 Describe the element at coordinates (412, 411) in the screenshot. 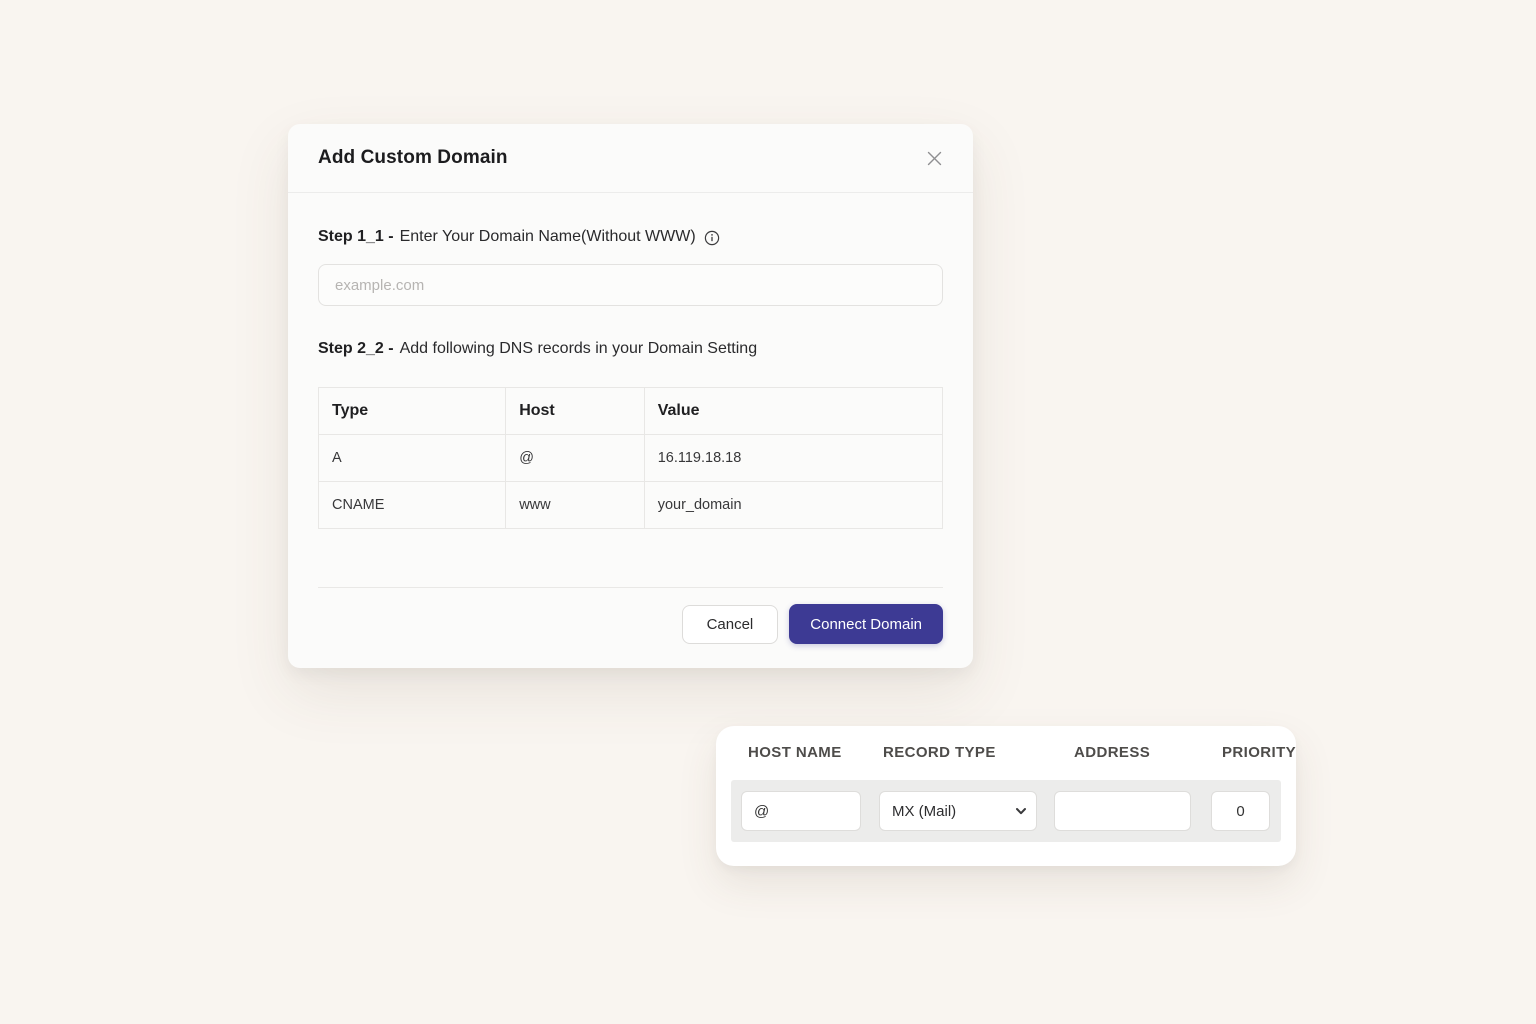

I see `table-header-type: Type` at that location.